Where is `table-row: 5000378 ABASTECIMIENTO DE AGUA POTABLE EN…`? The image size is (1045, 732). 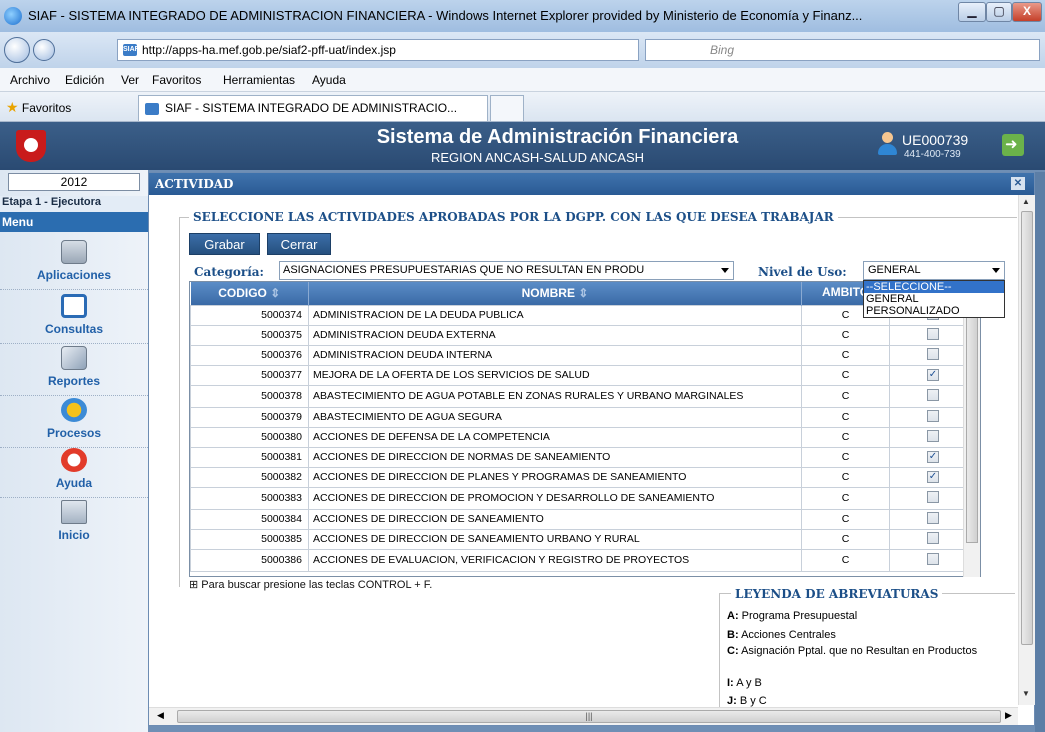
table-row: 5000378 ABASTECIMIENTO DE AGUA POTABLE EN… is located at coordinates (583, 396).